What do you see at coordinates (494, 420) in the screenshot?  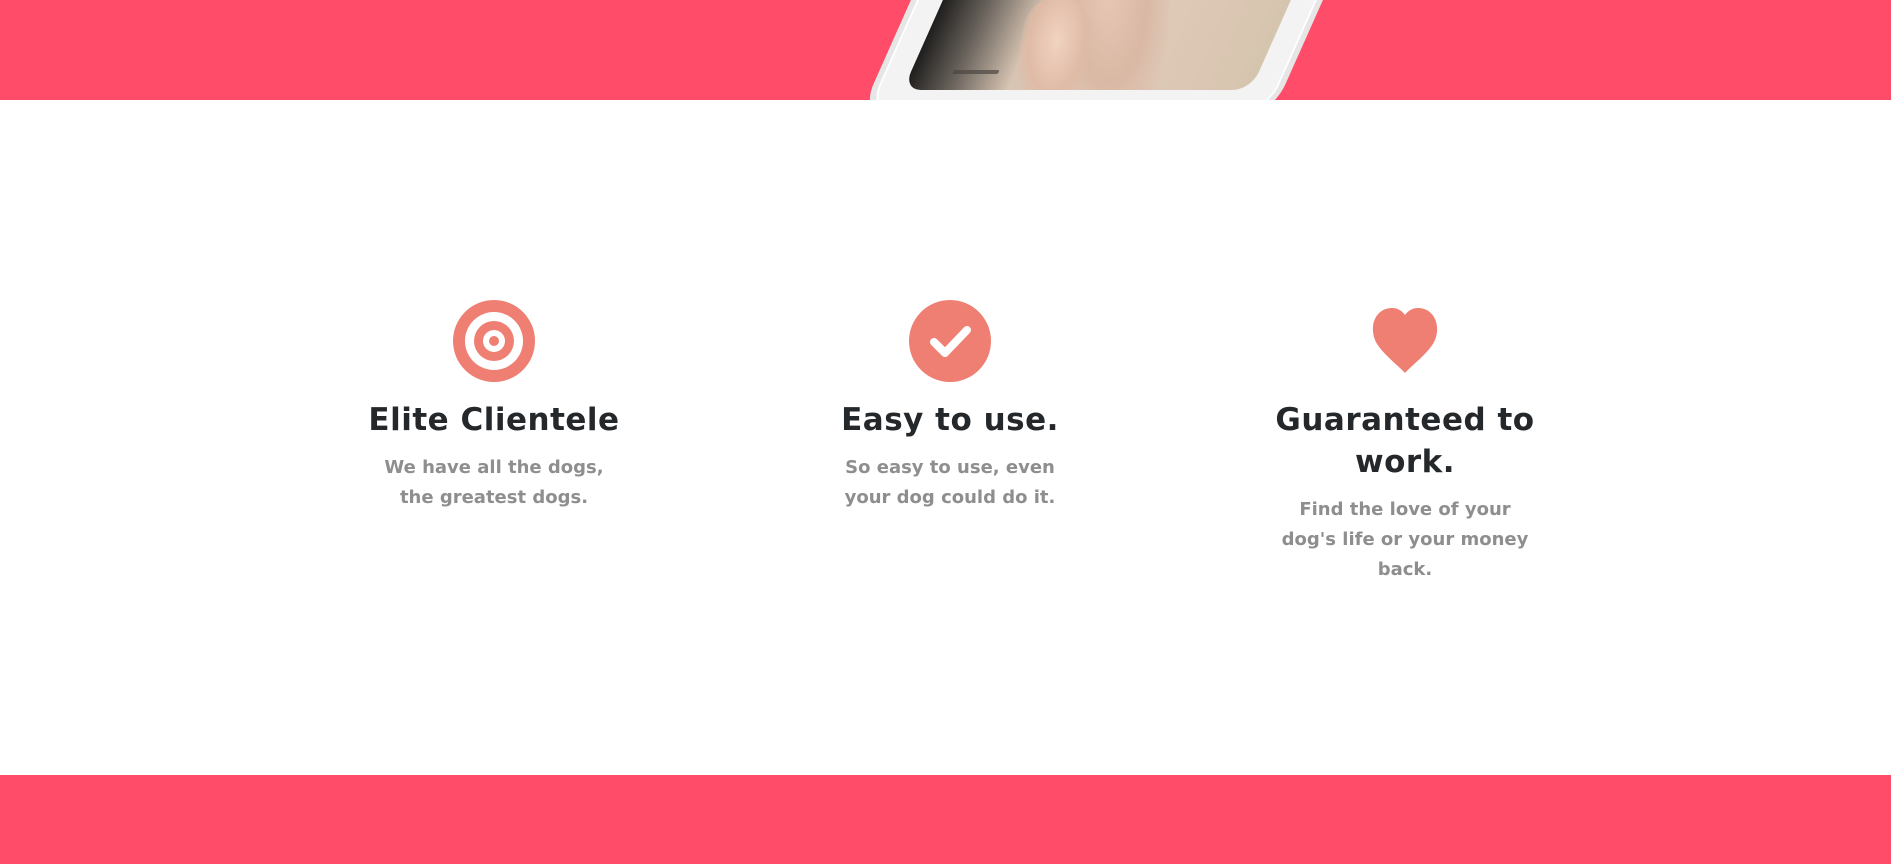 I see `feature-title: Elite Clientele` at bounding box center [494, 420].